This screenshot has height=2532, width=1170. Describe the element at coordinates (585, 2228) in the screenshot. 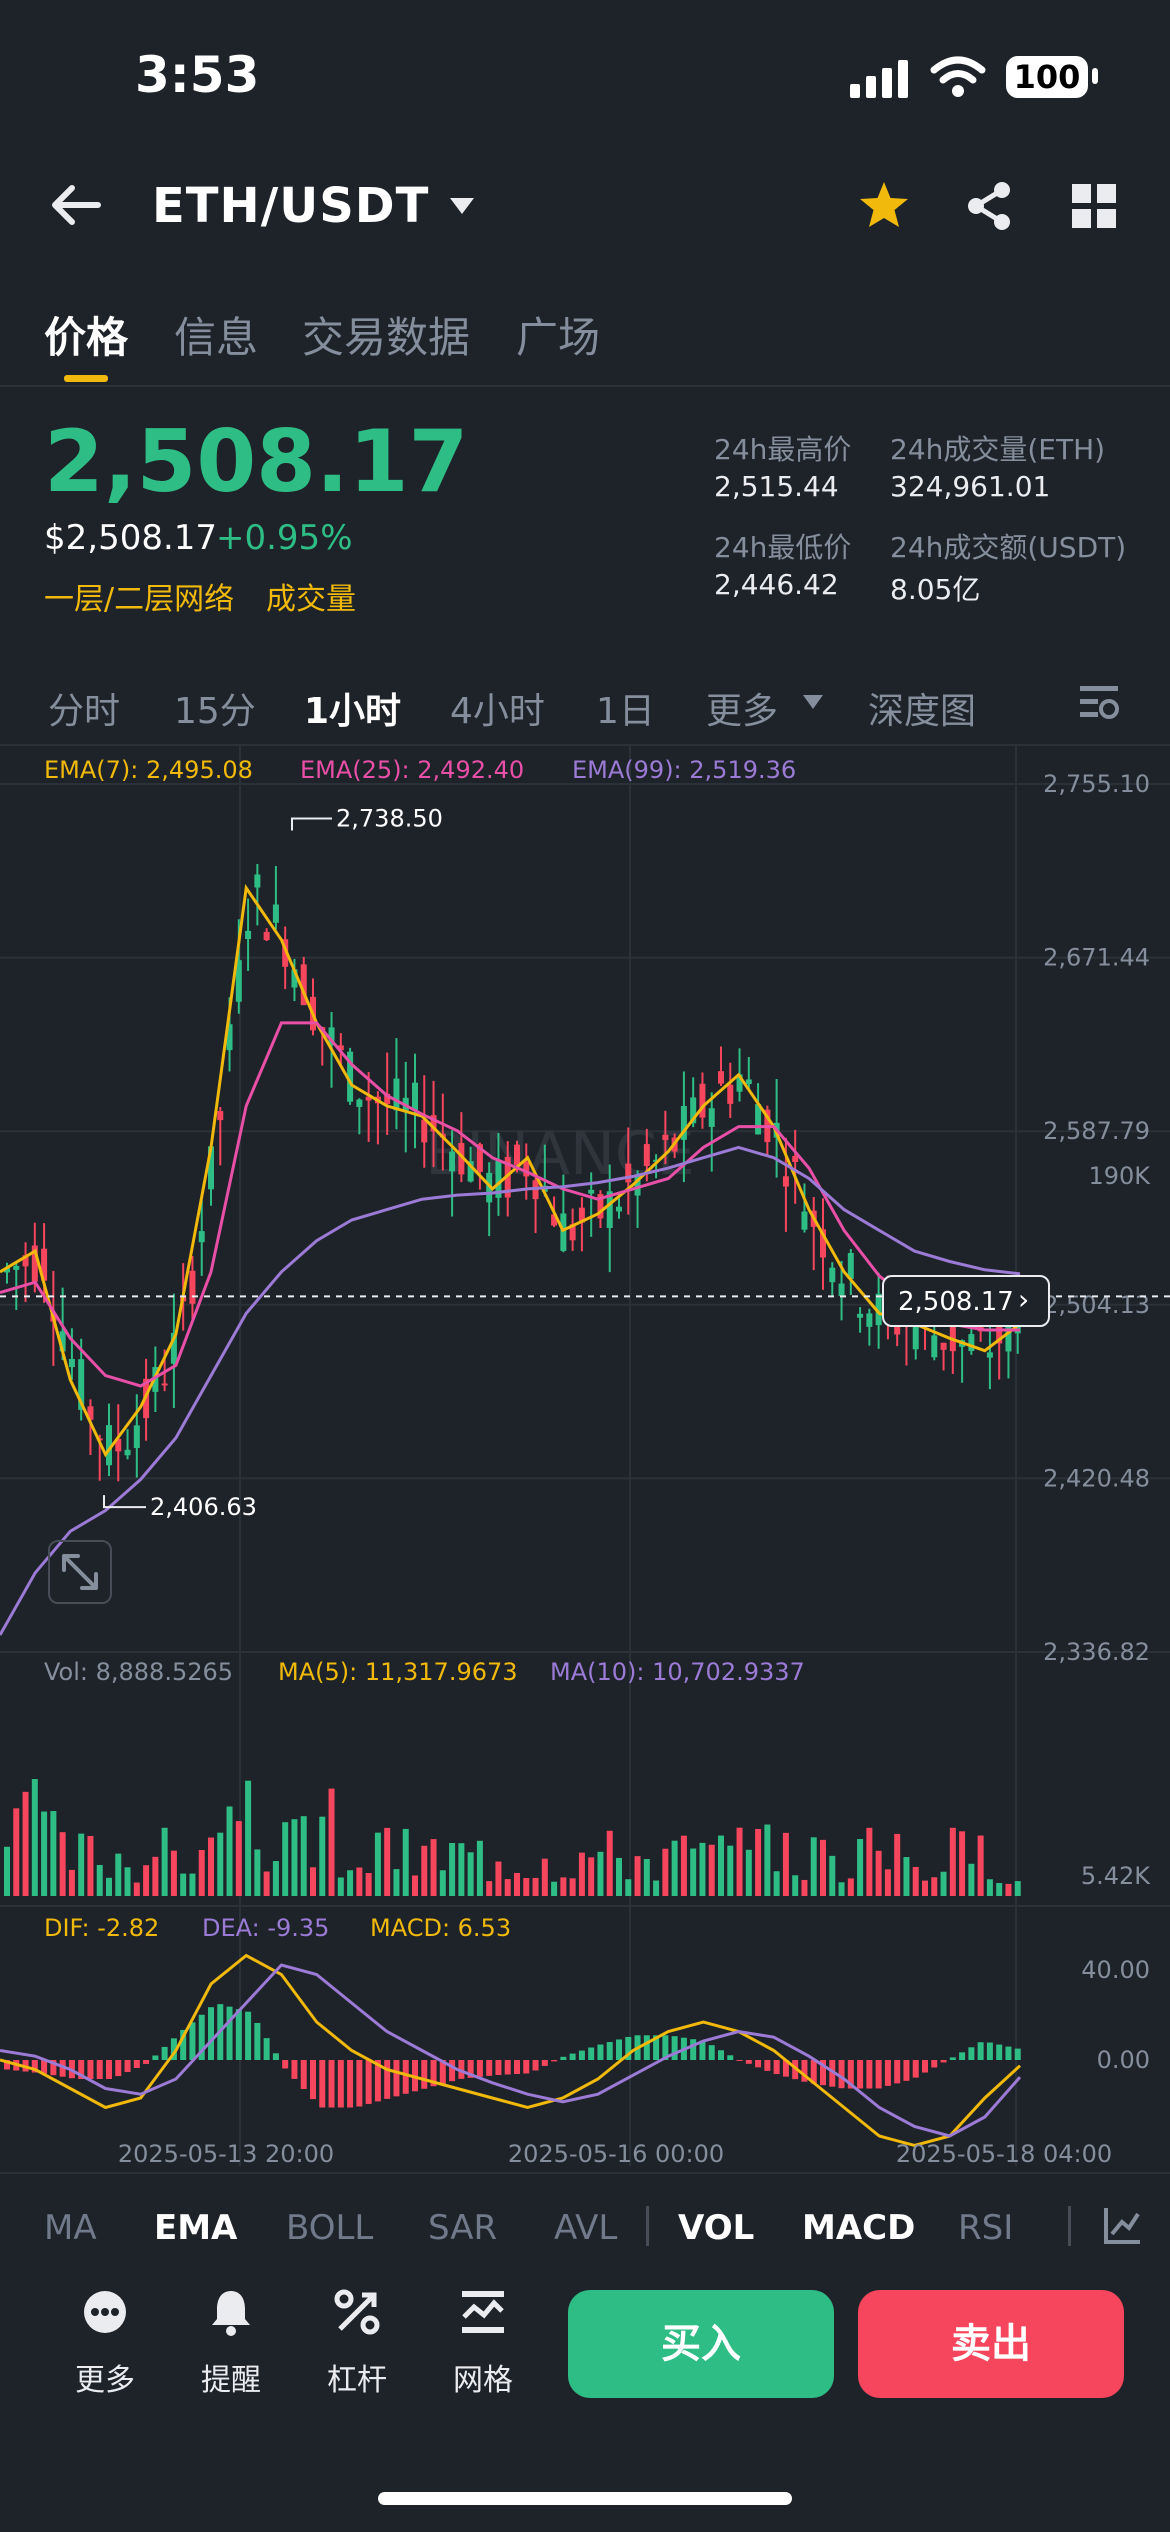

I see `indicator-tab-avl: AVL` at that location.